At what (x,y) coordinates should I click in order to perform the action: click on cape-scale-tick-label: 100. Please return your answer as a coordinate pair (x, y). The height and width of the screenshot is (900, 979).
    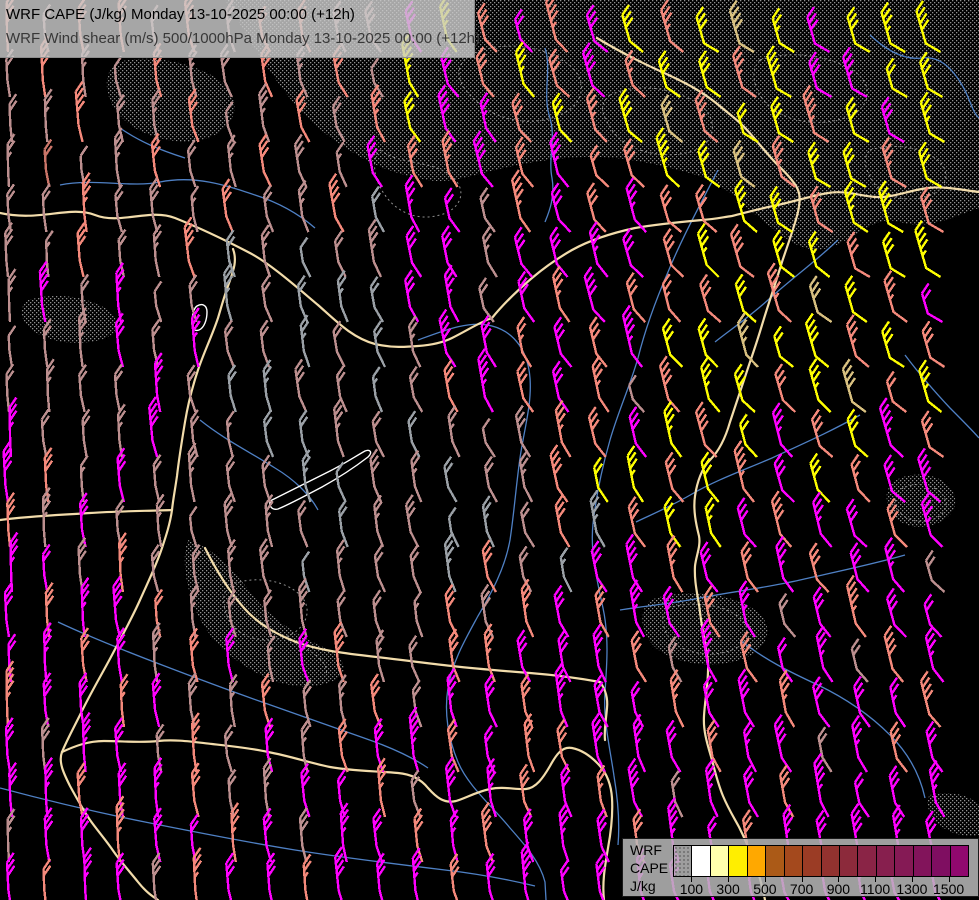
    Looking at the image, I should click on (691, 889).